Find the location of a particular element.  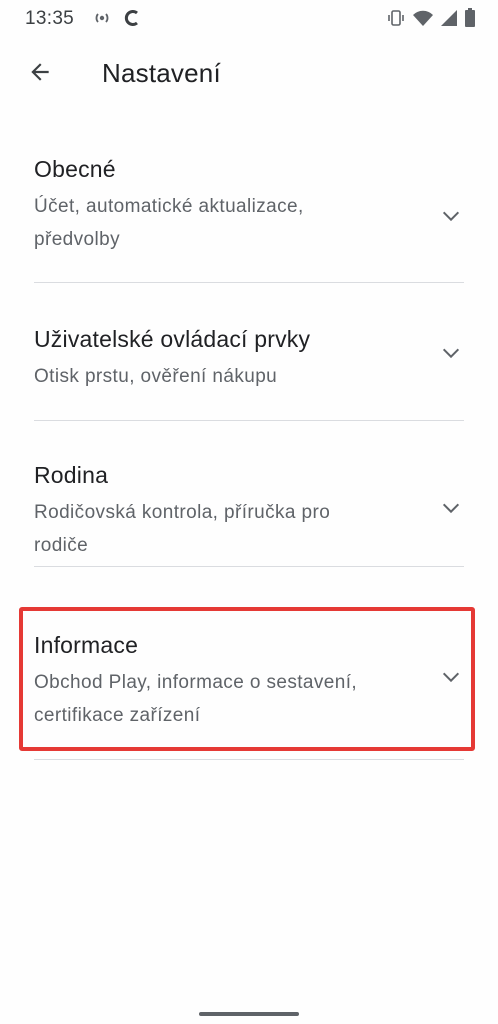

vibrate-icon is located at coordinates (396, 18).